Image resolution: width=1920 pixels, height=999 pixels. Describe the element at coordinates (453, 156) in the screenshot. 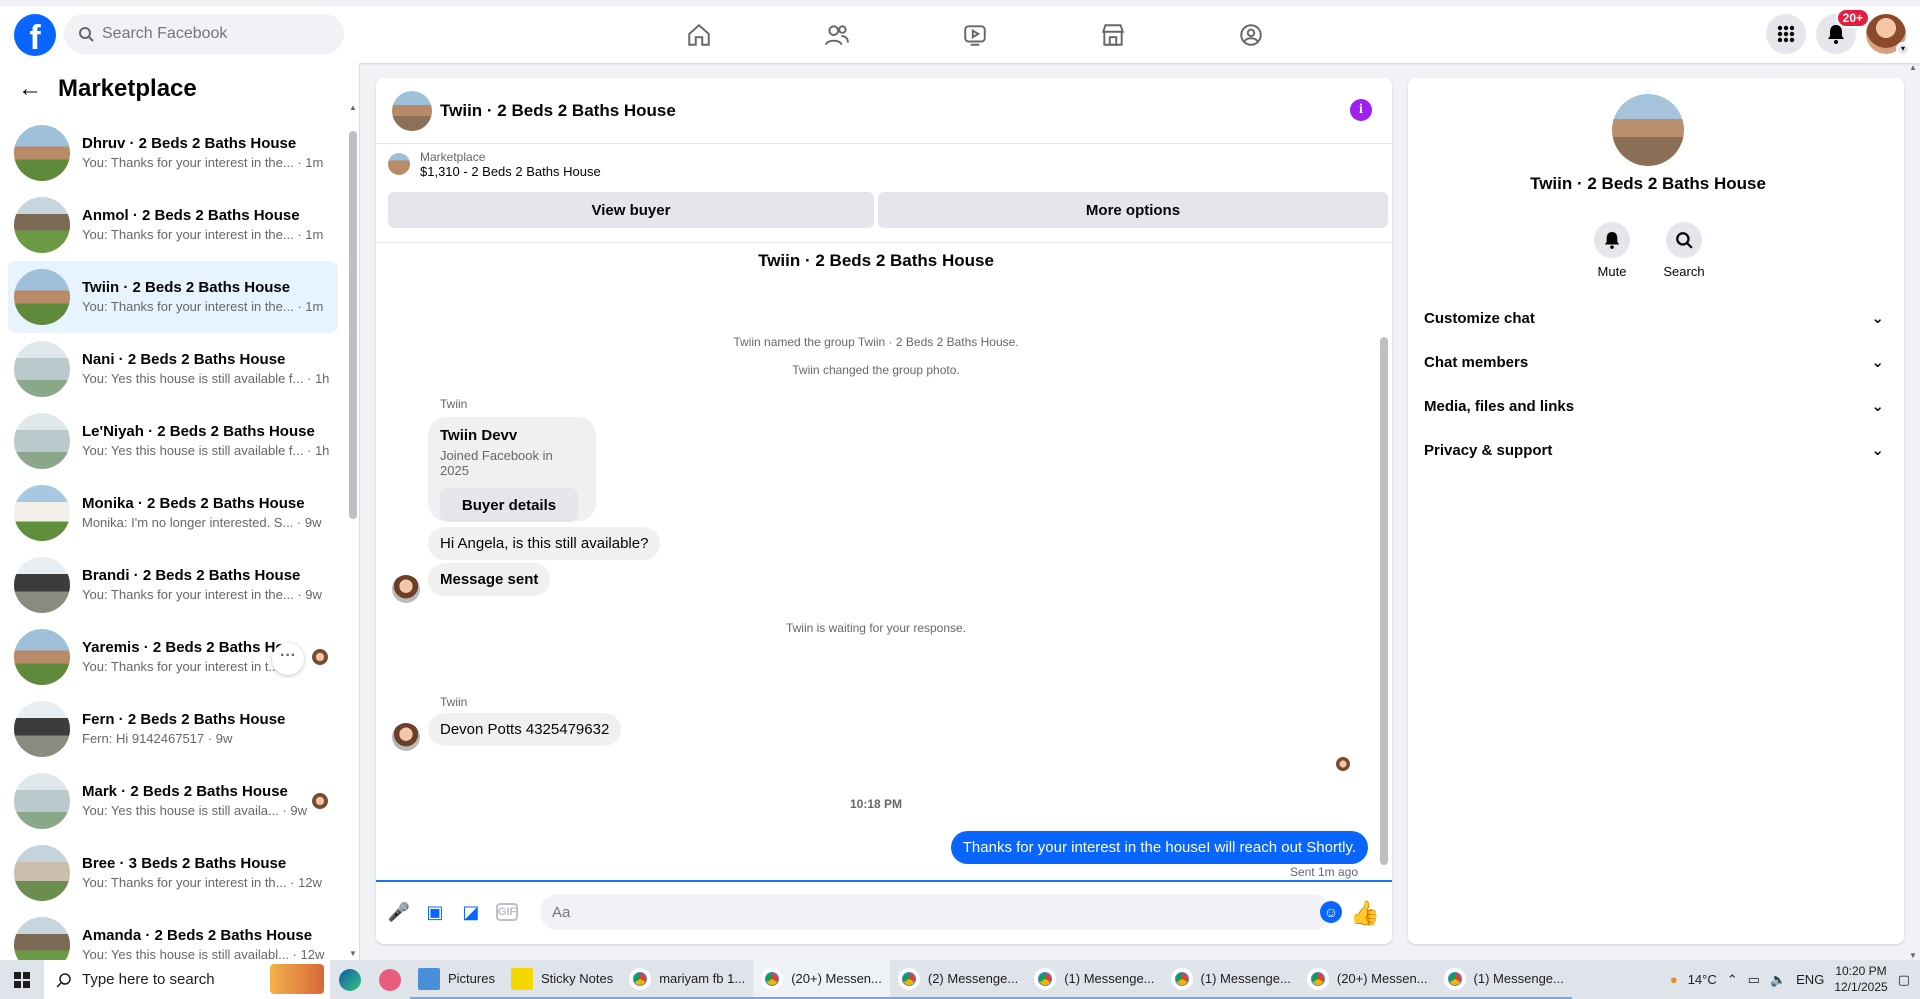

I see `listing-label: Marketplace` at that location.